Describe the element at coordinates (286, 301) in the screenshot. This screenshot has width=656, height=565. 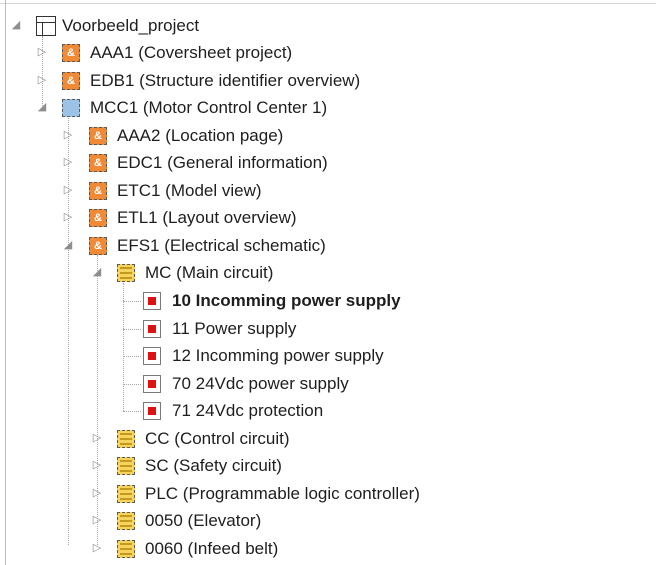
I see `tree-item-page-10: 10 Incomming power supply` at that location.